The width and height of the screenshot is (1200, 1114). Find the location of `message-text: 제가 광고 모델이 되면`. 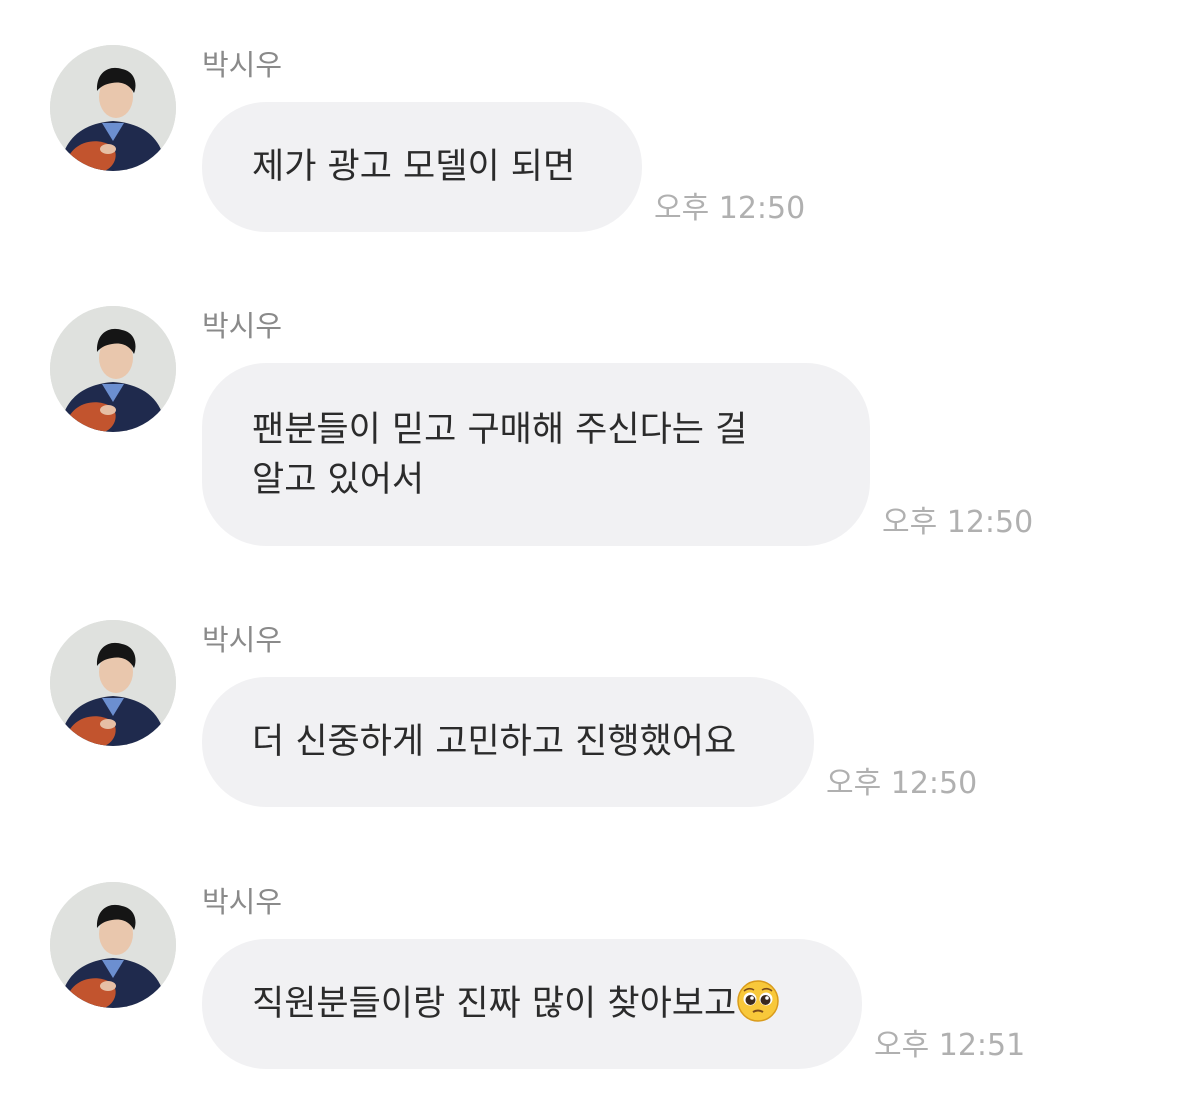

message-text: 제가 광고 모델이 되면 is located at coordinates (413, 167).